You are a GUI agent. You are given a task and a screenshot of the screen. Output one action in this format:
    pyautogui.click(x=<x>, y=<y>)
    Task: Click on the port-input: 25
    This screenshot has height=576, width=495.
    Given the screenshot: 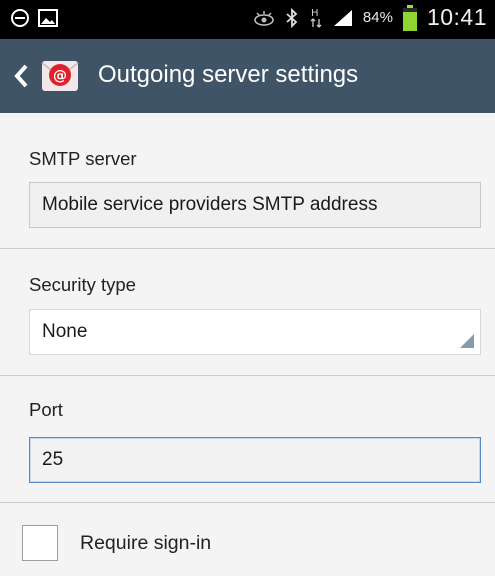 What is the action you would take?
    pyautogui.click(x=255, y=460)
    